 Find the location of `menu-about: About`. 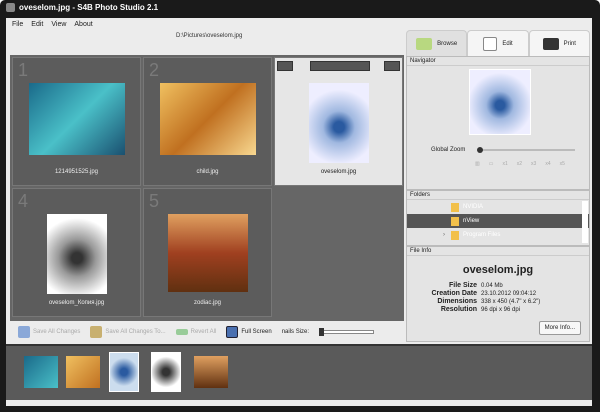

menu-about: About is located at coordinates (83, 24).